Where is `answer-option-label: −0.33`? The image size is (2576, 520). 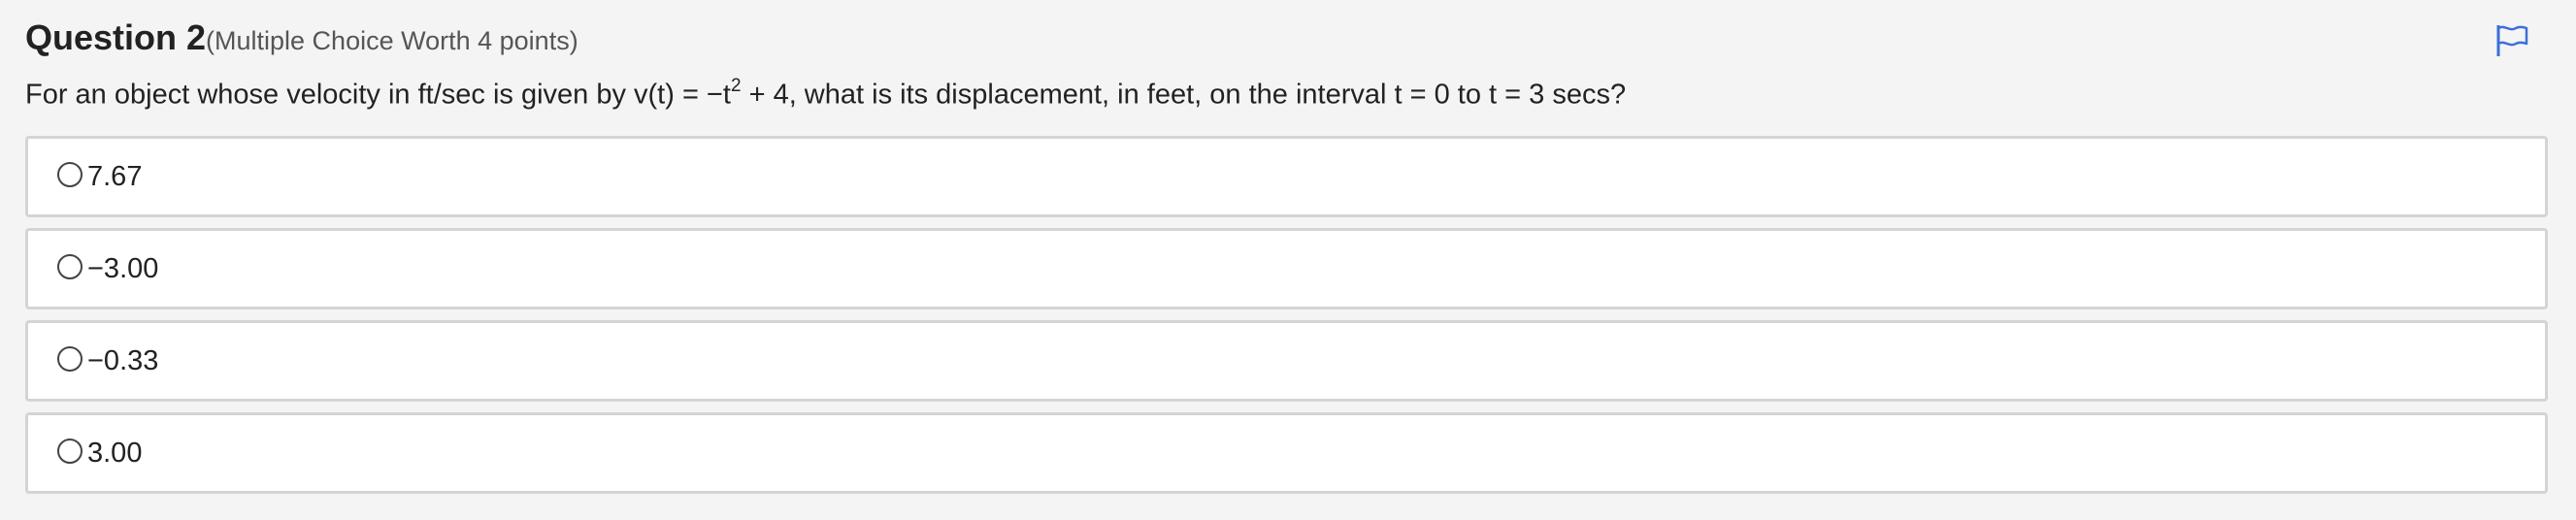 answer-option-label: −0.33 is located at coordinates (123, 360).